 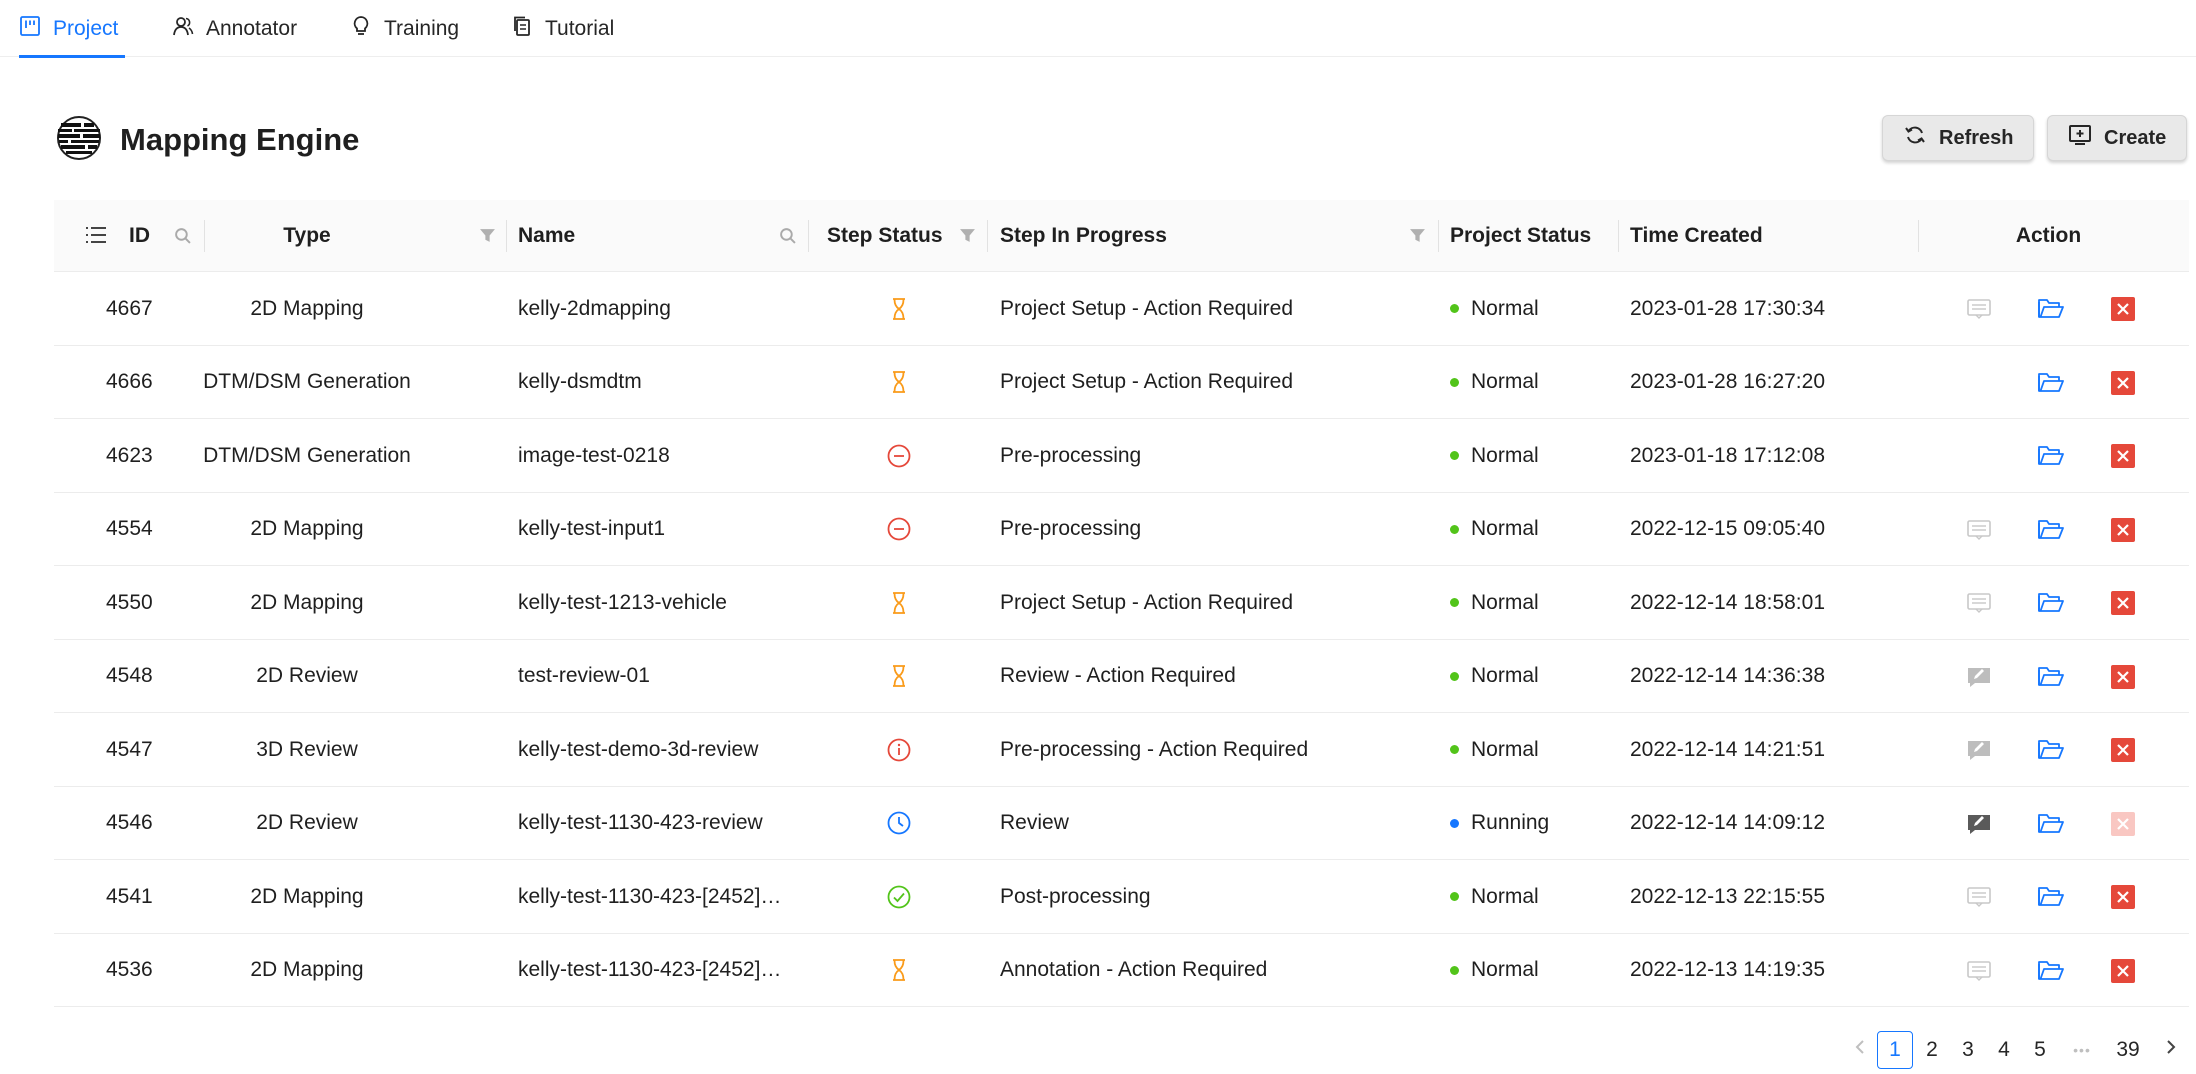 I want to click on cell-time-created: 2022-12-14 14:21:51, so click(x=1727, y=749).